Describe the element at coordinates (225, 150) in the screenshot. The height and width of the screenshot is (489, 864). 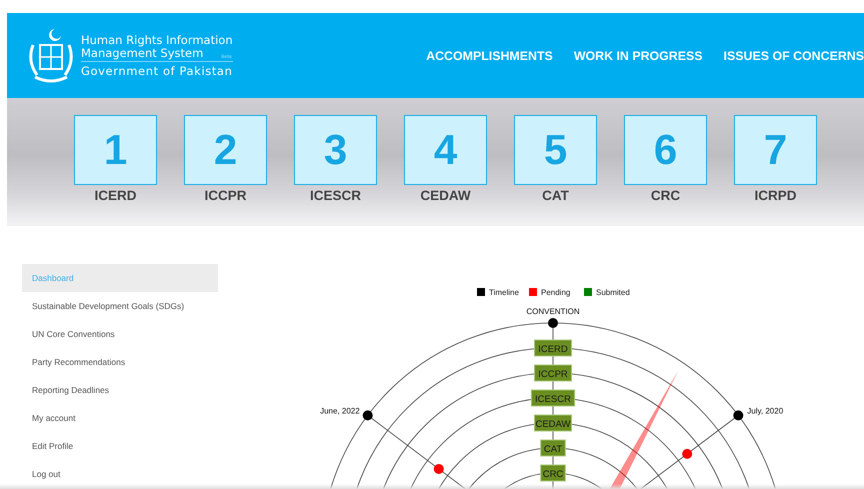
I see `convention-tile: 2` at that location.